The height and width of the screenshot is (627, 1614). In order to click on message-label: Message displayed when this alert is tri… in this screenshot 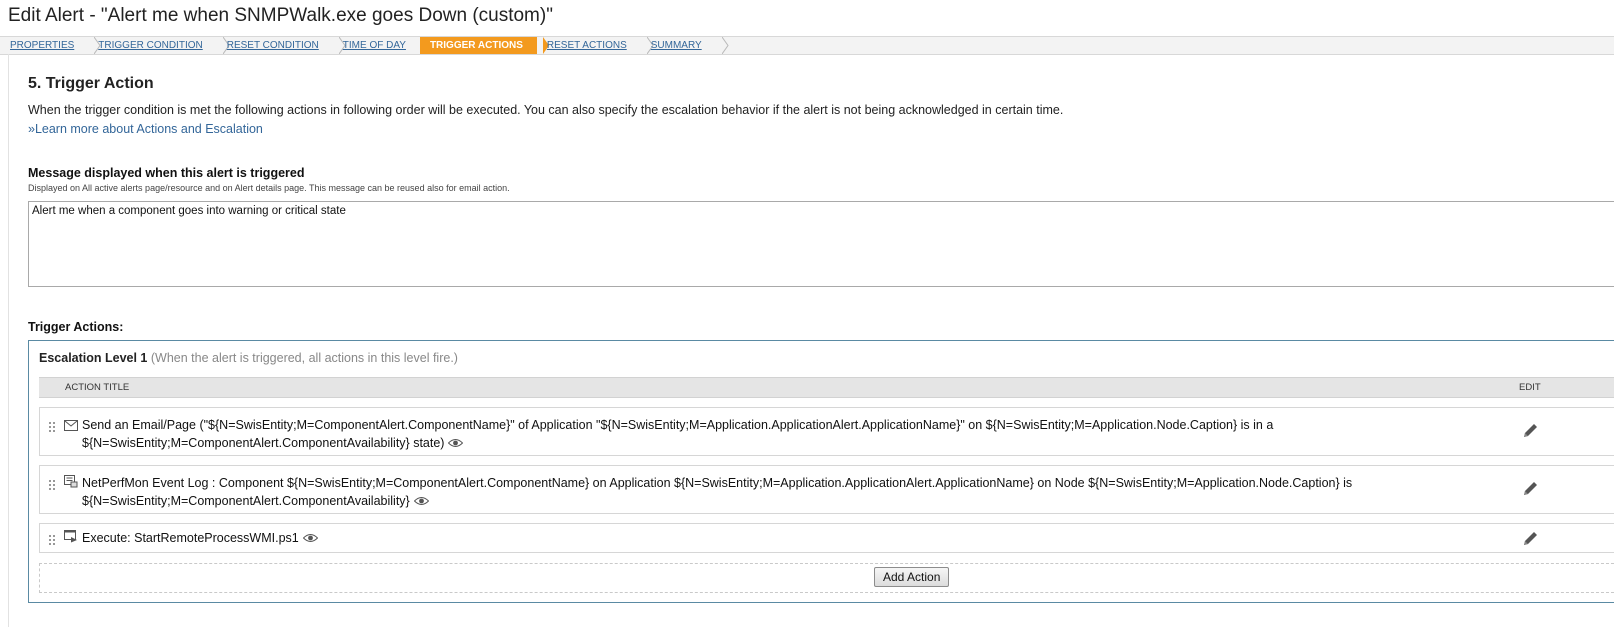, I will do `click(166, 173)`.